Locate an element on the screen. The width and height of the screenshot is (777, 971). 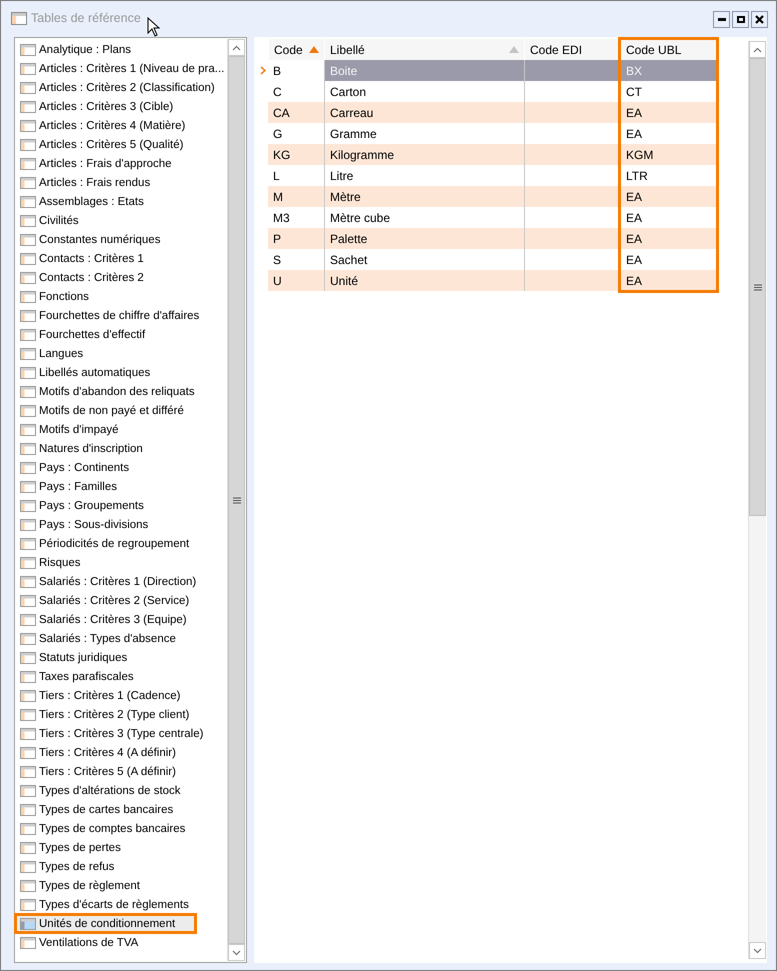
list-item: Ventilations de TVA is located at coordinates (122, 942).